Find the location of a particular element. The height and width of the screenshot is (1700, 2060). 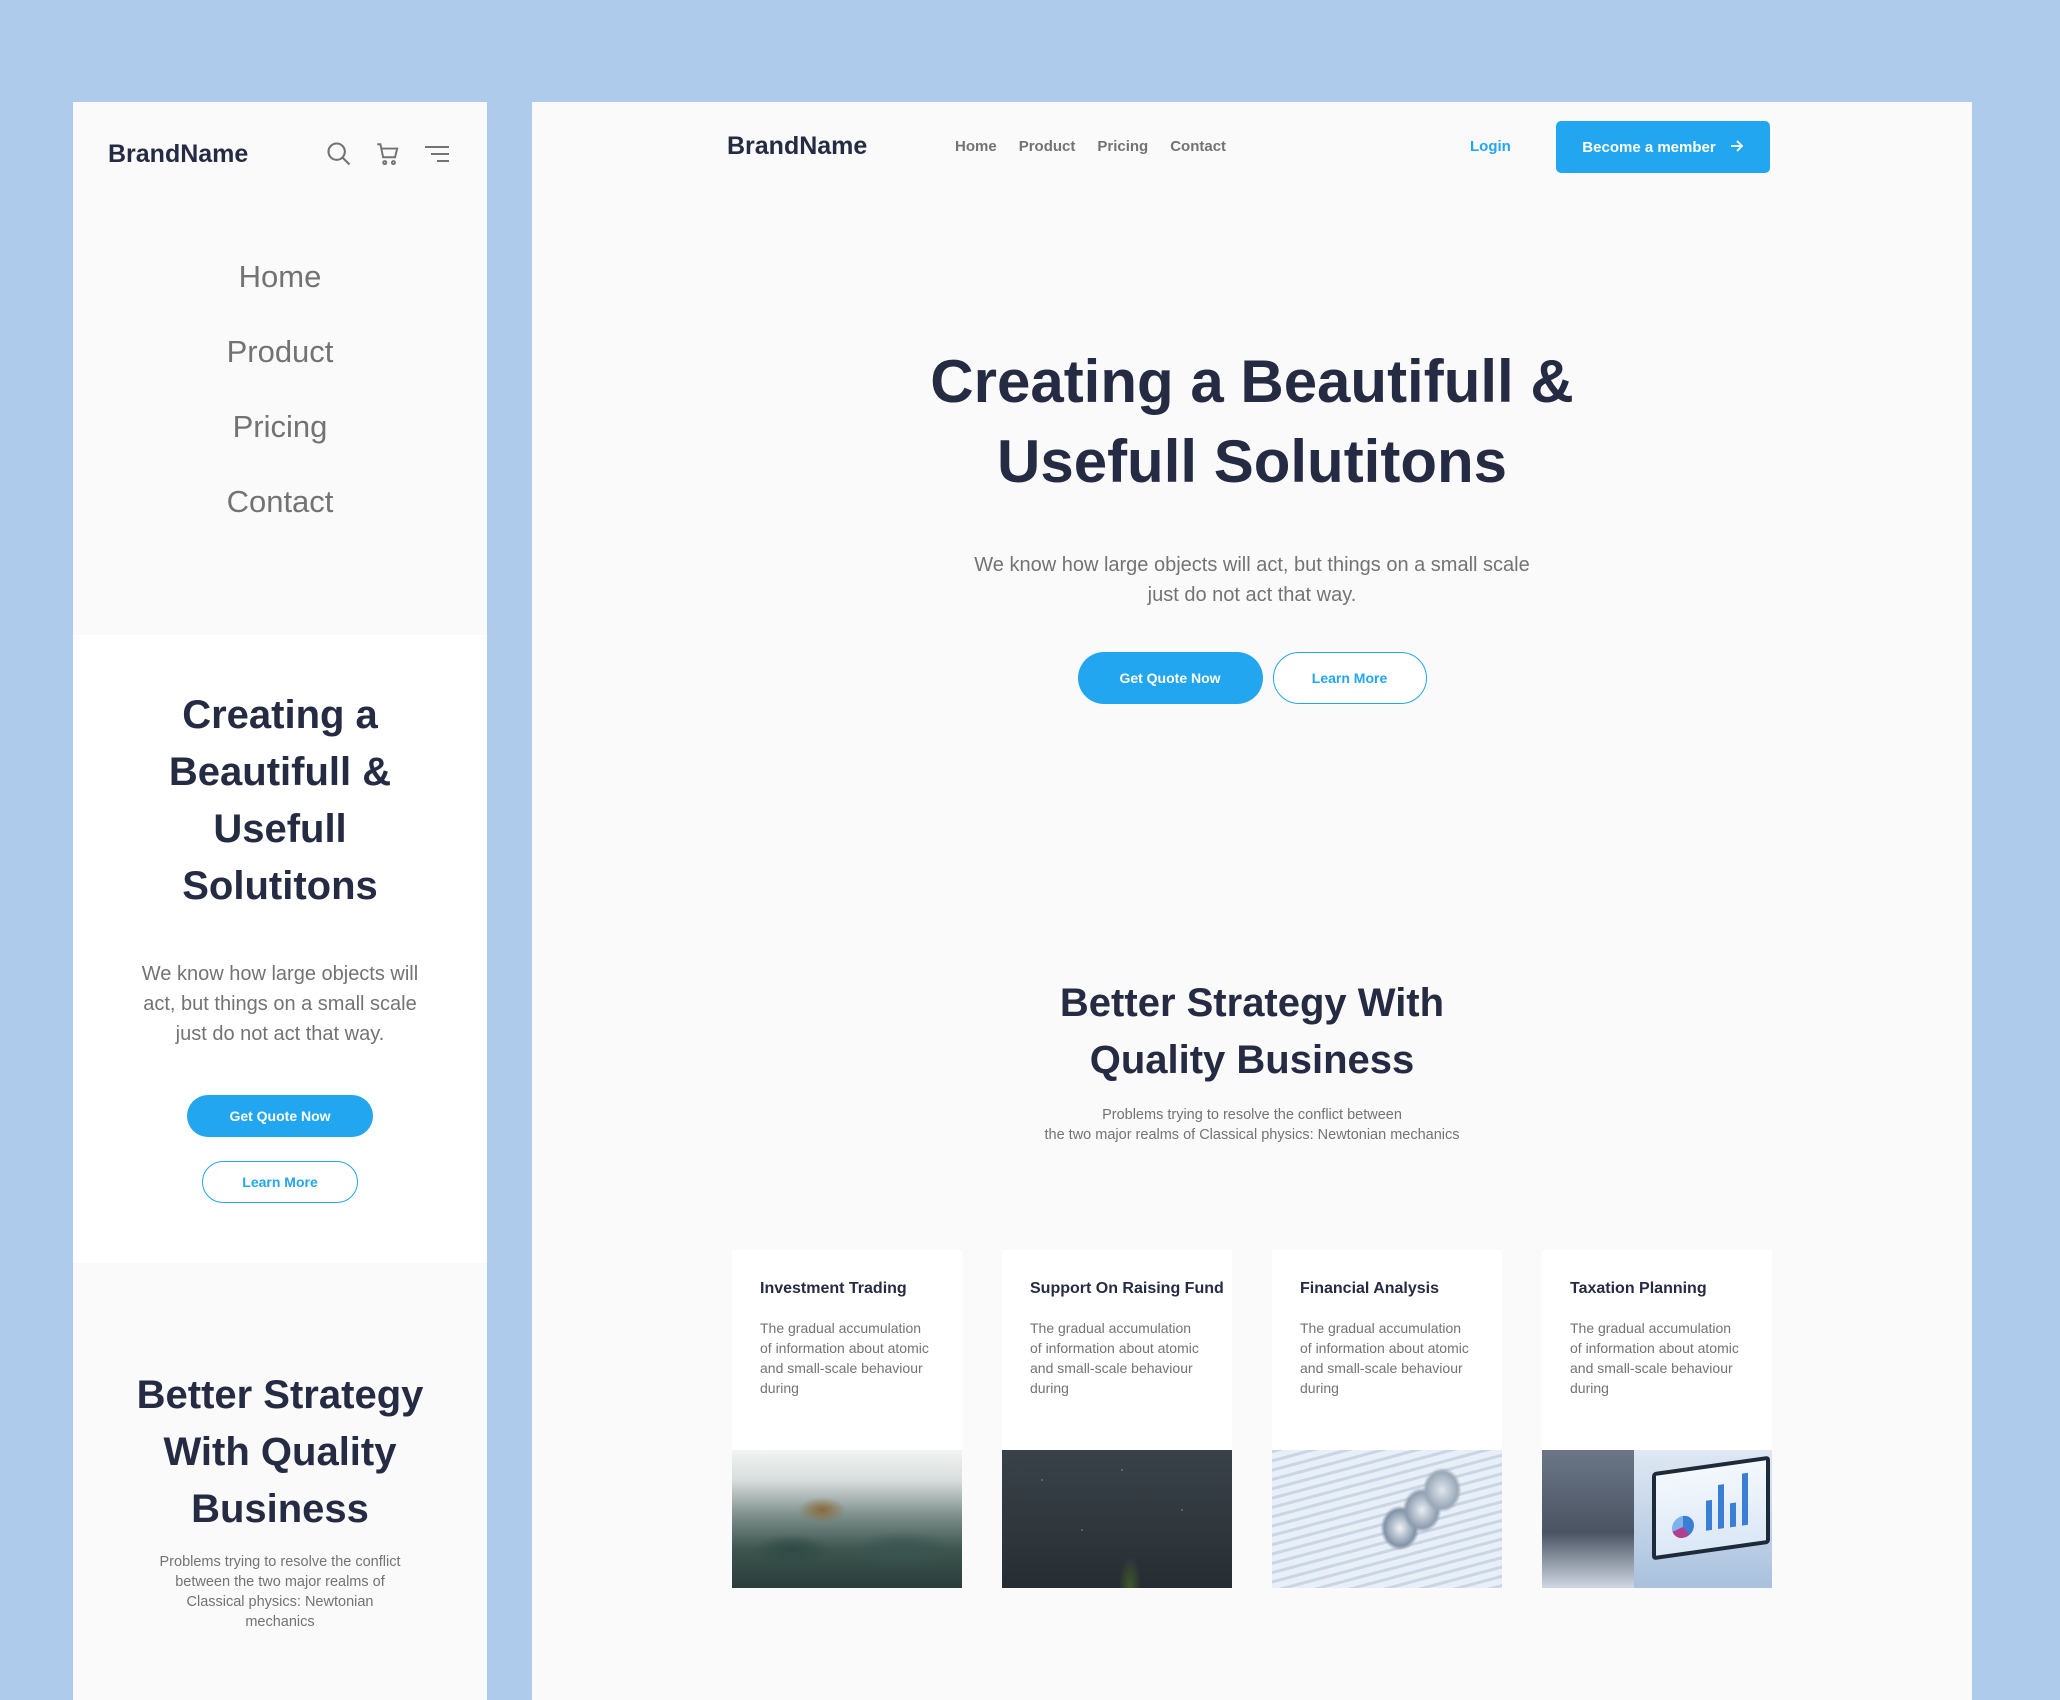

mobile-nav-pricing: Pricing is located at coordinates (280, 445).